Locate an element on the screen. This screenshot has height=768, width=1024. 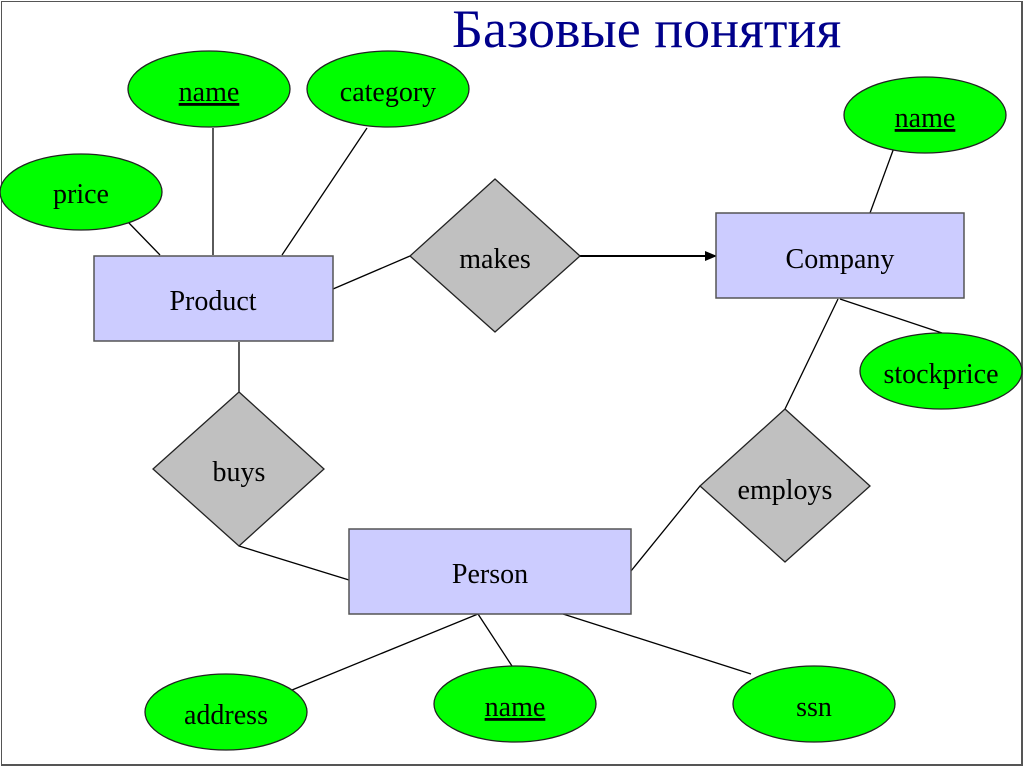
attribute-person-name: name is located at coordinates (515, 704).